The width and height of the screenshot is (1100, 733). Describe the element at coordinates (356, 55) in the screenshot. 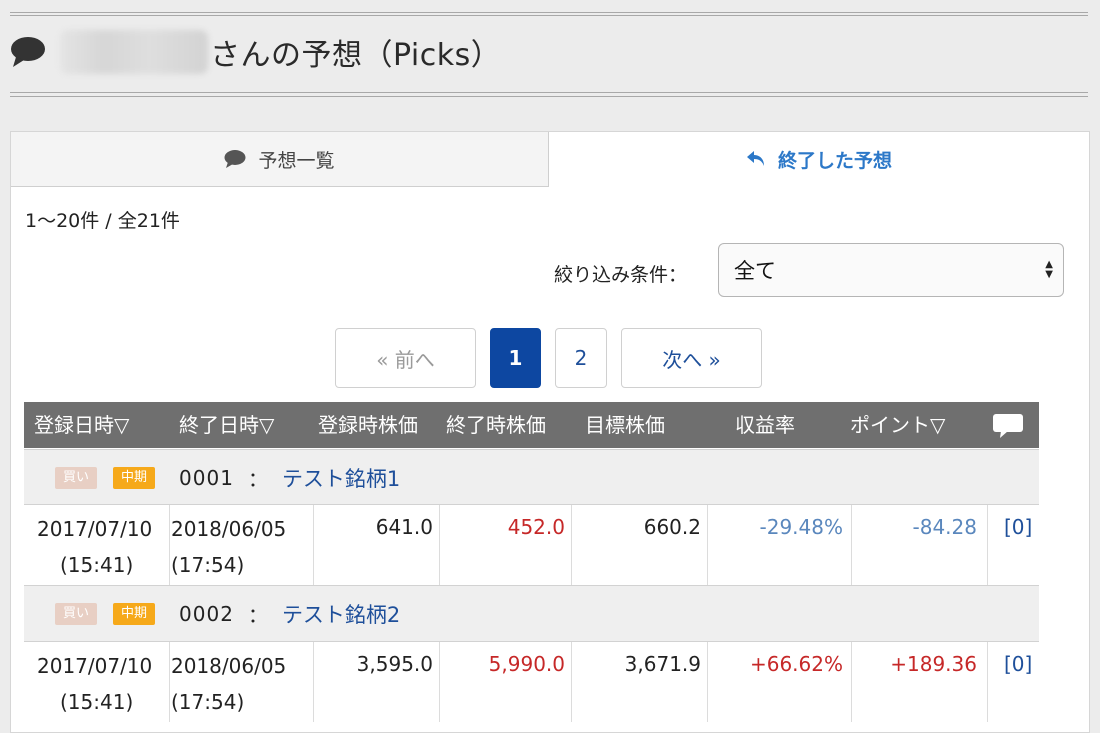

I see `page-title: さんの予想（Picks）` at that location.